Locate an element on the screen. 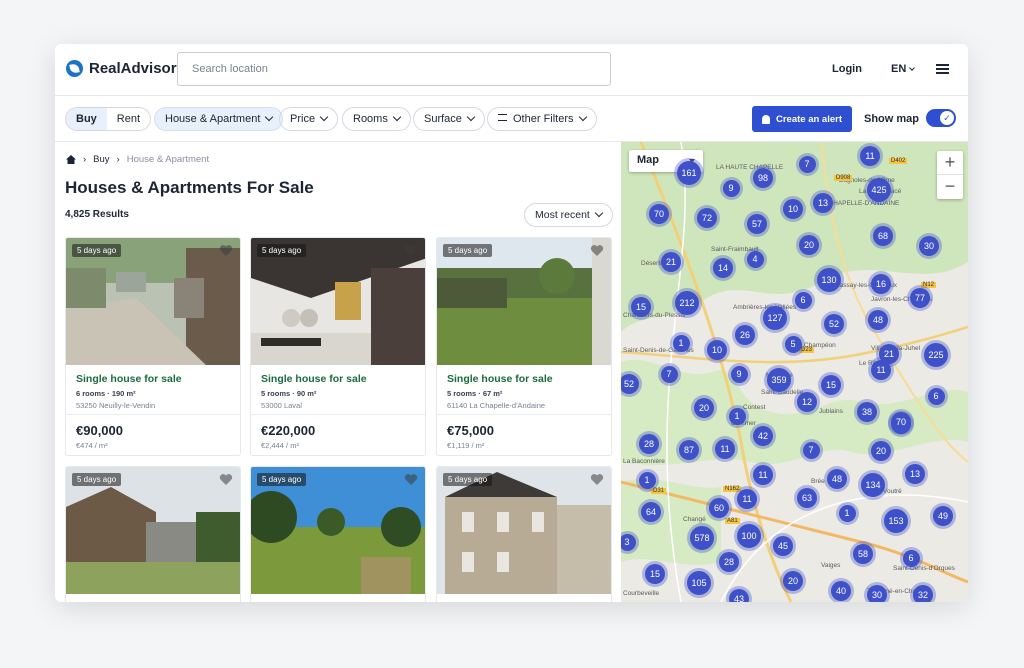 This screenshot has height=668, width=1024. map-cluster-marker: 212 is located at coordinates (687, 303).